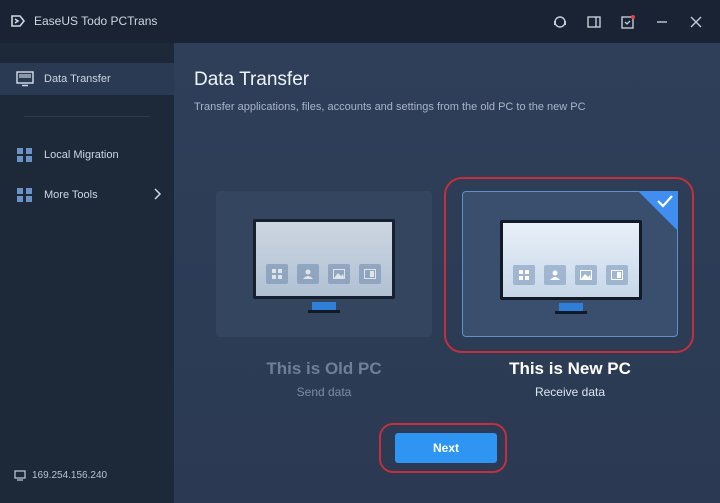  I want to click on app-title: EaseUS Todo PCTrans, so click(96, 21).